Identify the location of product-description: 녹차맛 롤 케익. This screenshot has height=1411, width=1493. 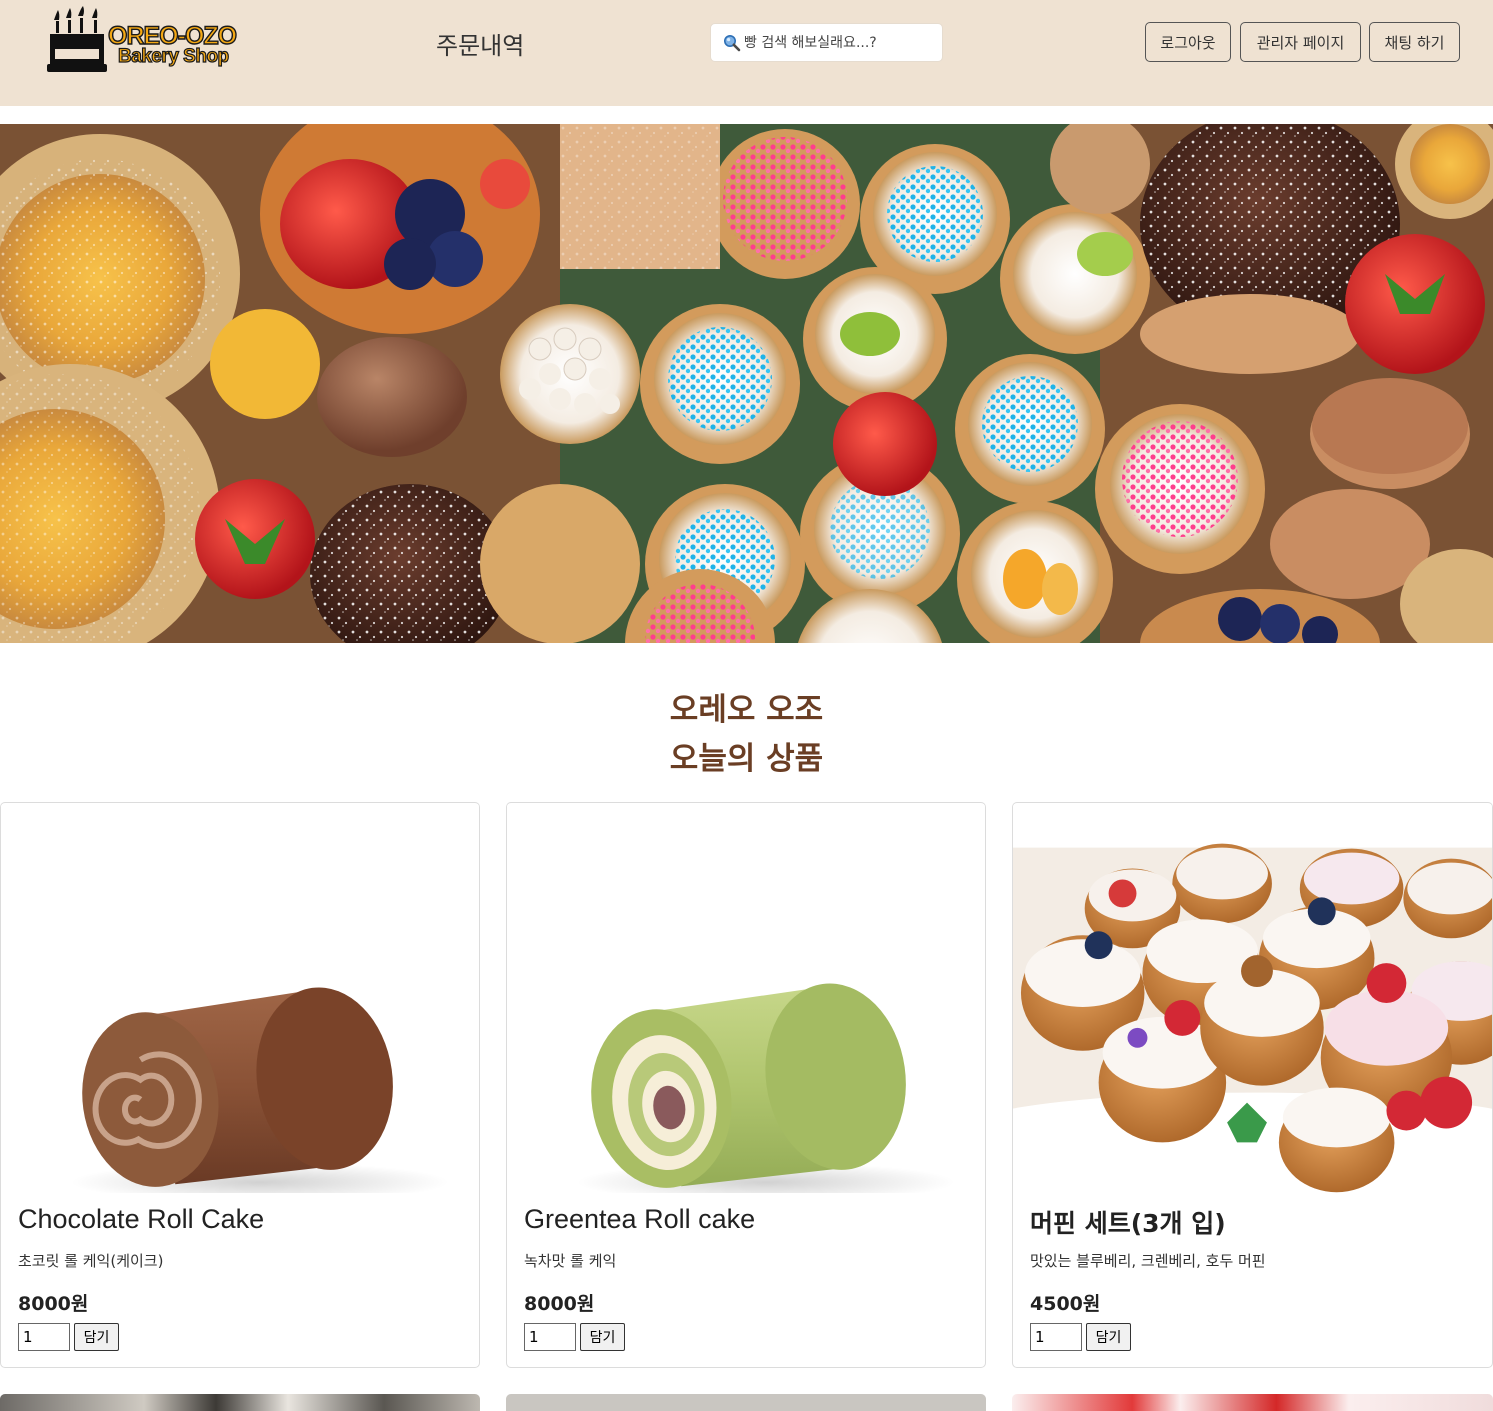
(570, 1261).